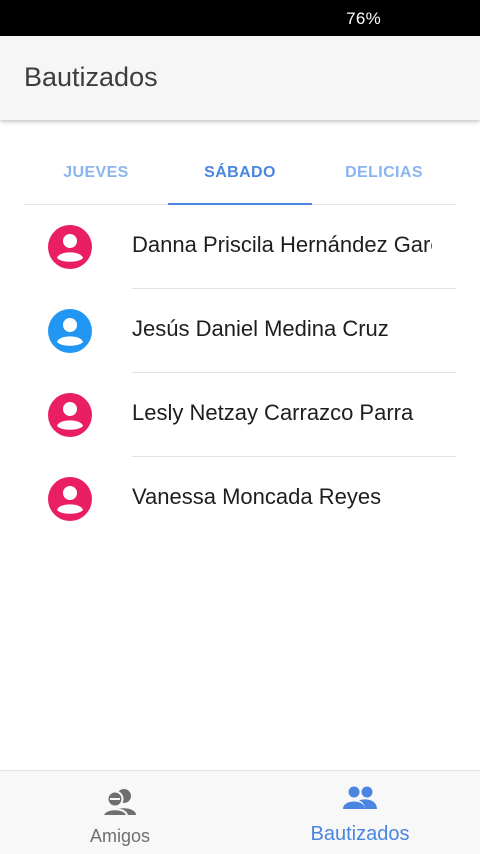 Image resolution: width=480 pixels, height=854 pixels. I want to click on nav-bautizados: Bautizados, so click(360, 812).